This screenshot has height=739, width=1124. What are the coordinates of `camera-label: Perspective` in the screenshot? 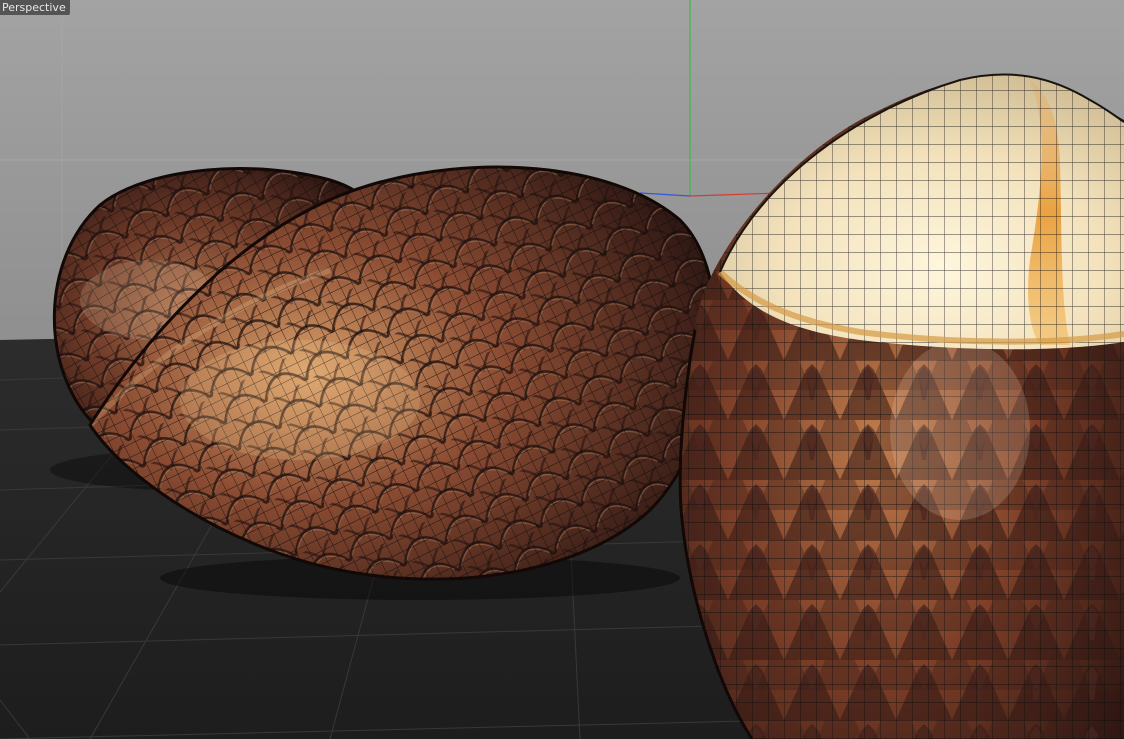 It's located at (35, 7).